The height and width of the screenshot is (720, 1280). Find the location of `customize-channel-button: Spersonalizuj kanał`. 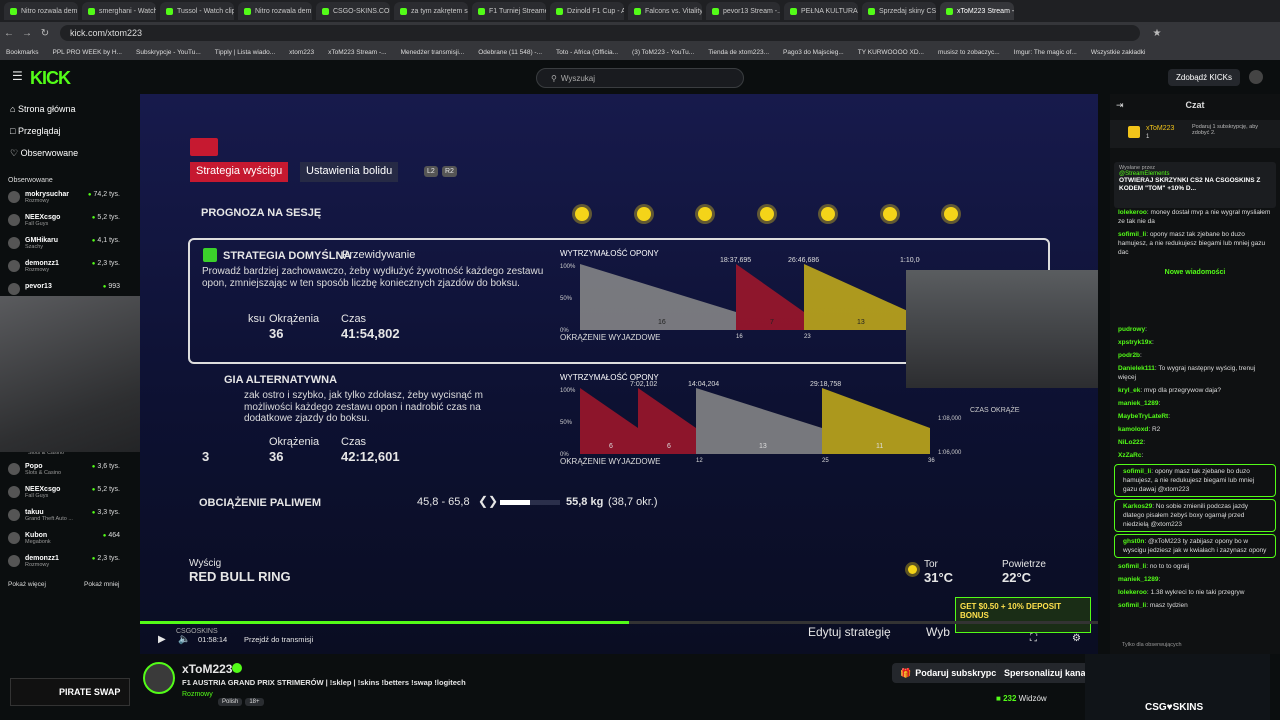

customize-channel-button: Spersonalizuj kanał is located at coordinates (1046, 673).